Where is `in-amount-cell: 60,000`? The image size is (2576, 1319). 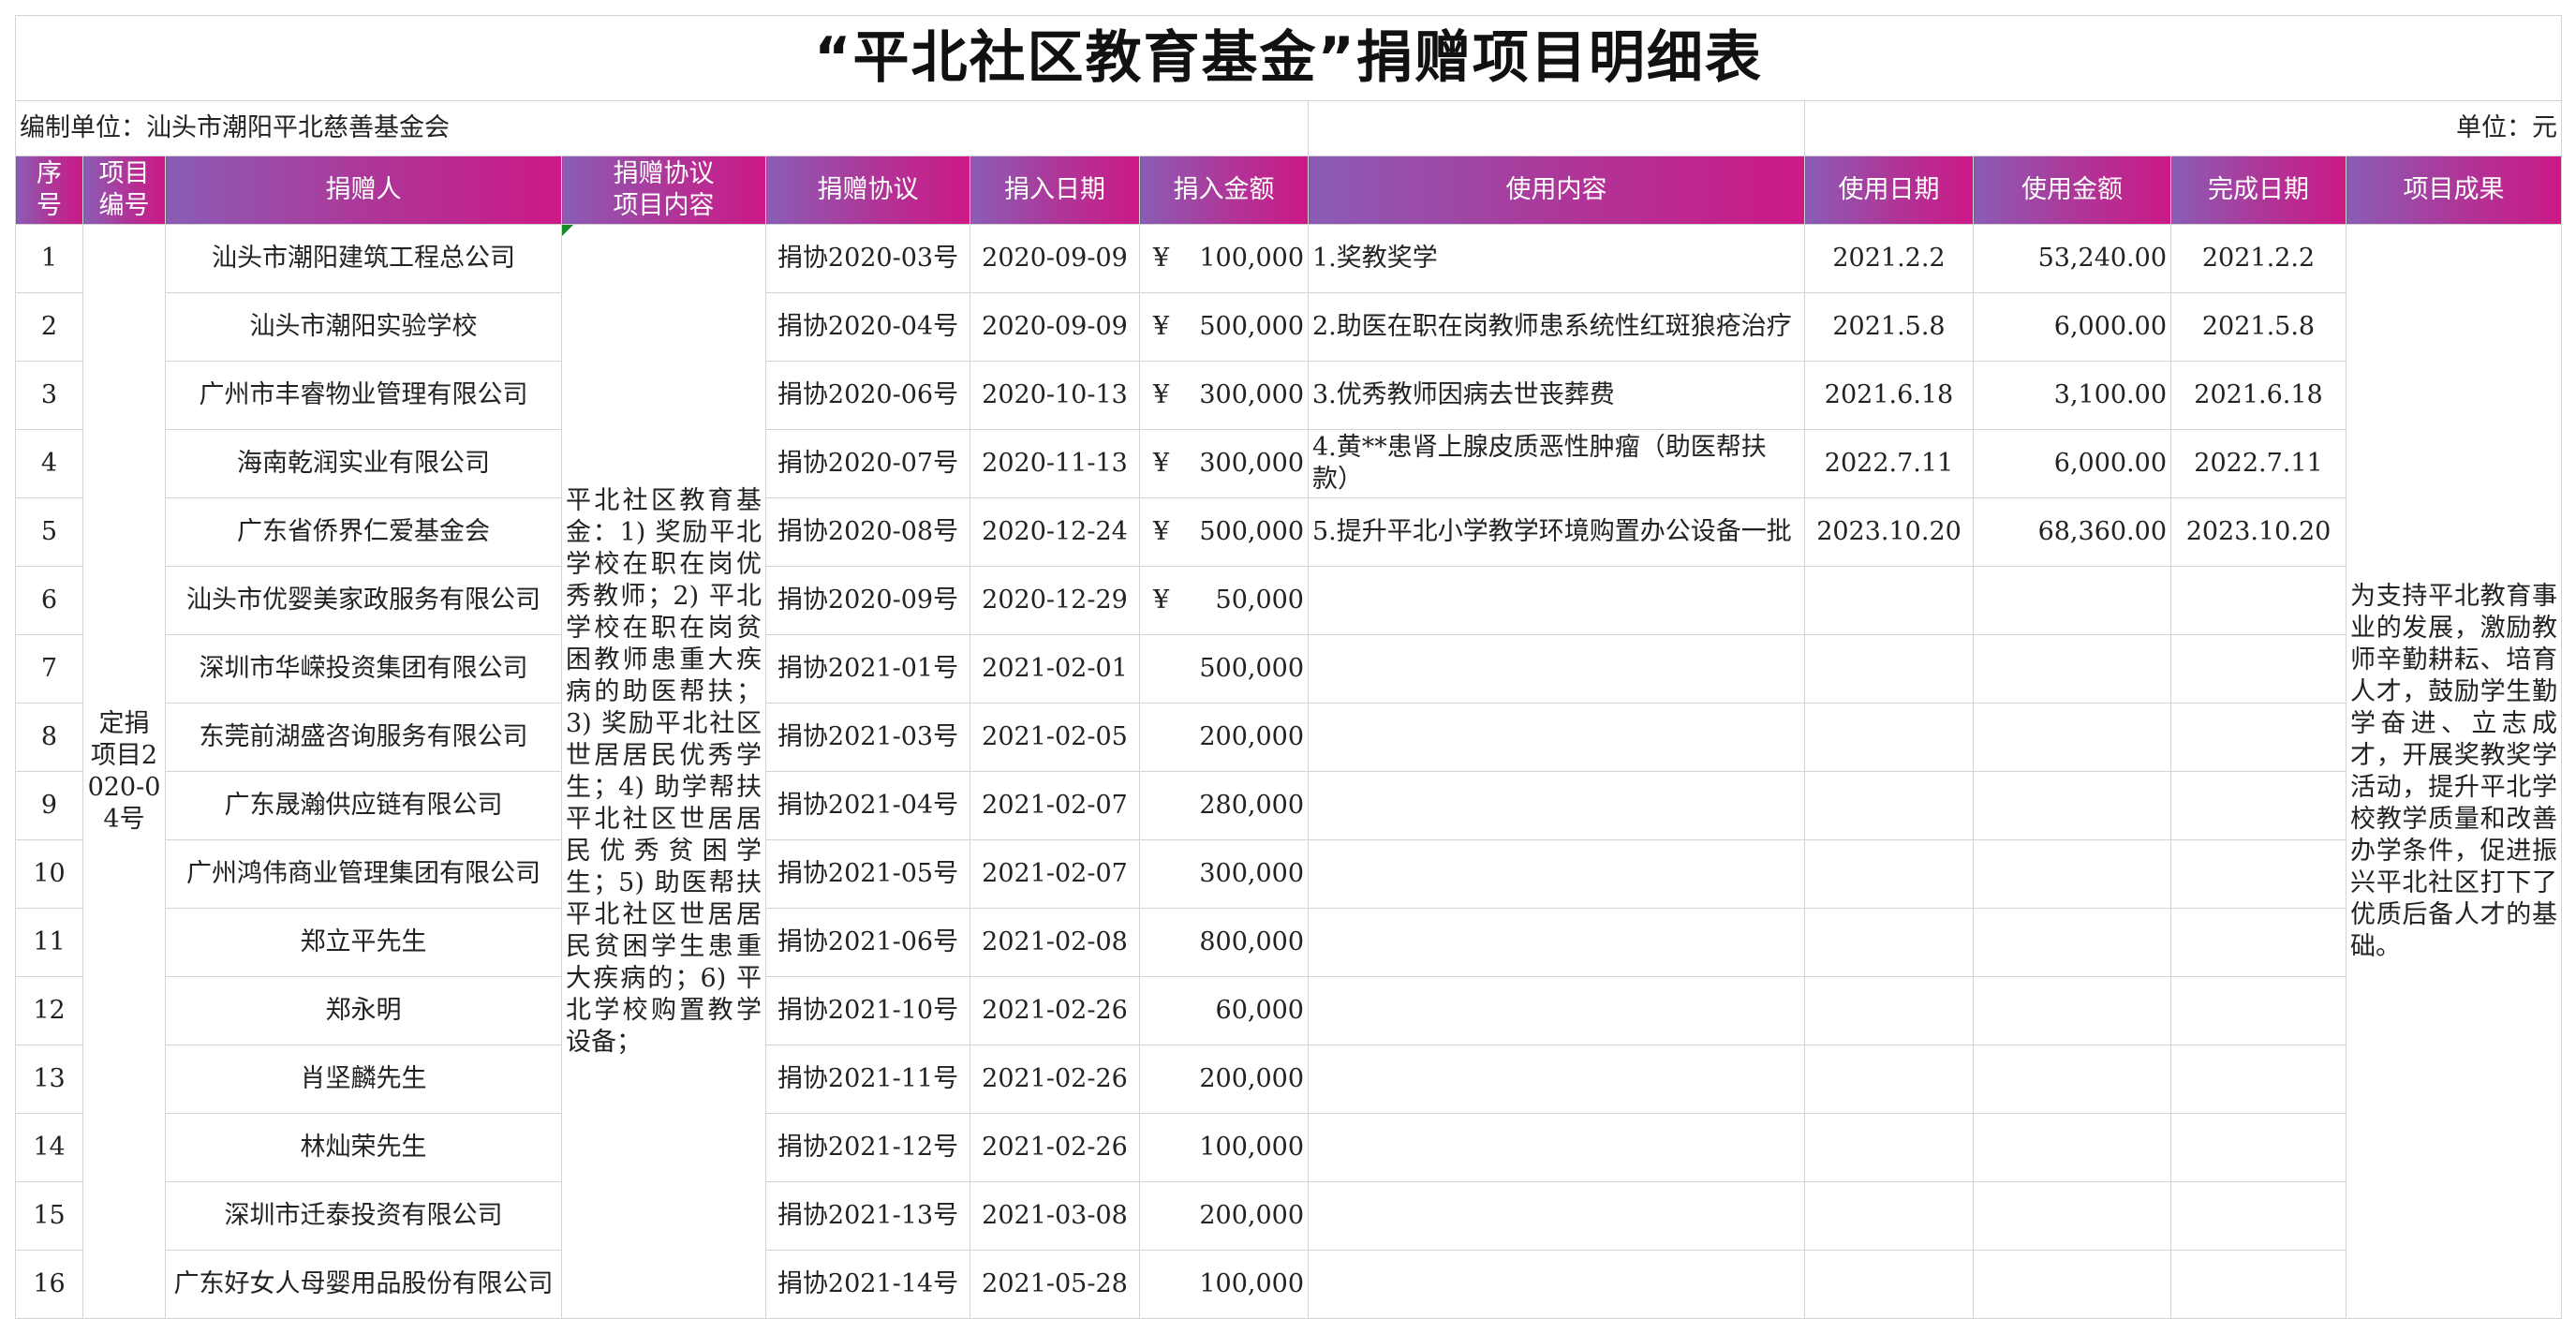 in-amount-cell: 60,000 is located at coordinates (1224, 1011).